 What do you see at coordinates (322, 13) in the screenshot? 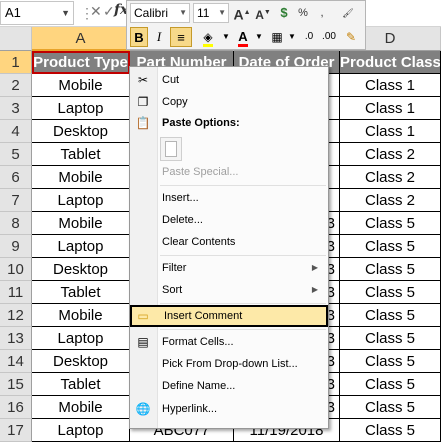
I see `comma-style-icon: ,` at bounding box center [322, 13].